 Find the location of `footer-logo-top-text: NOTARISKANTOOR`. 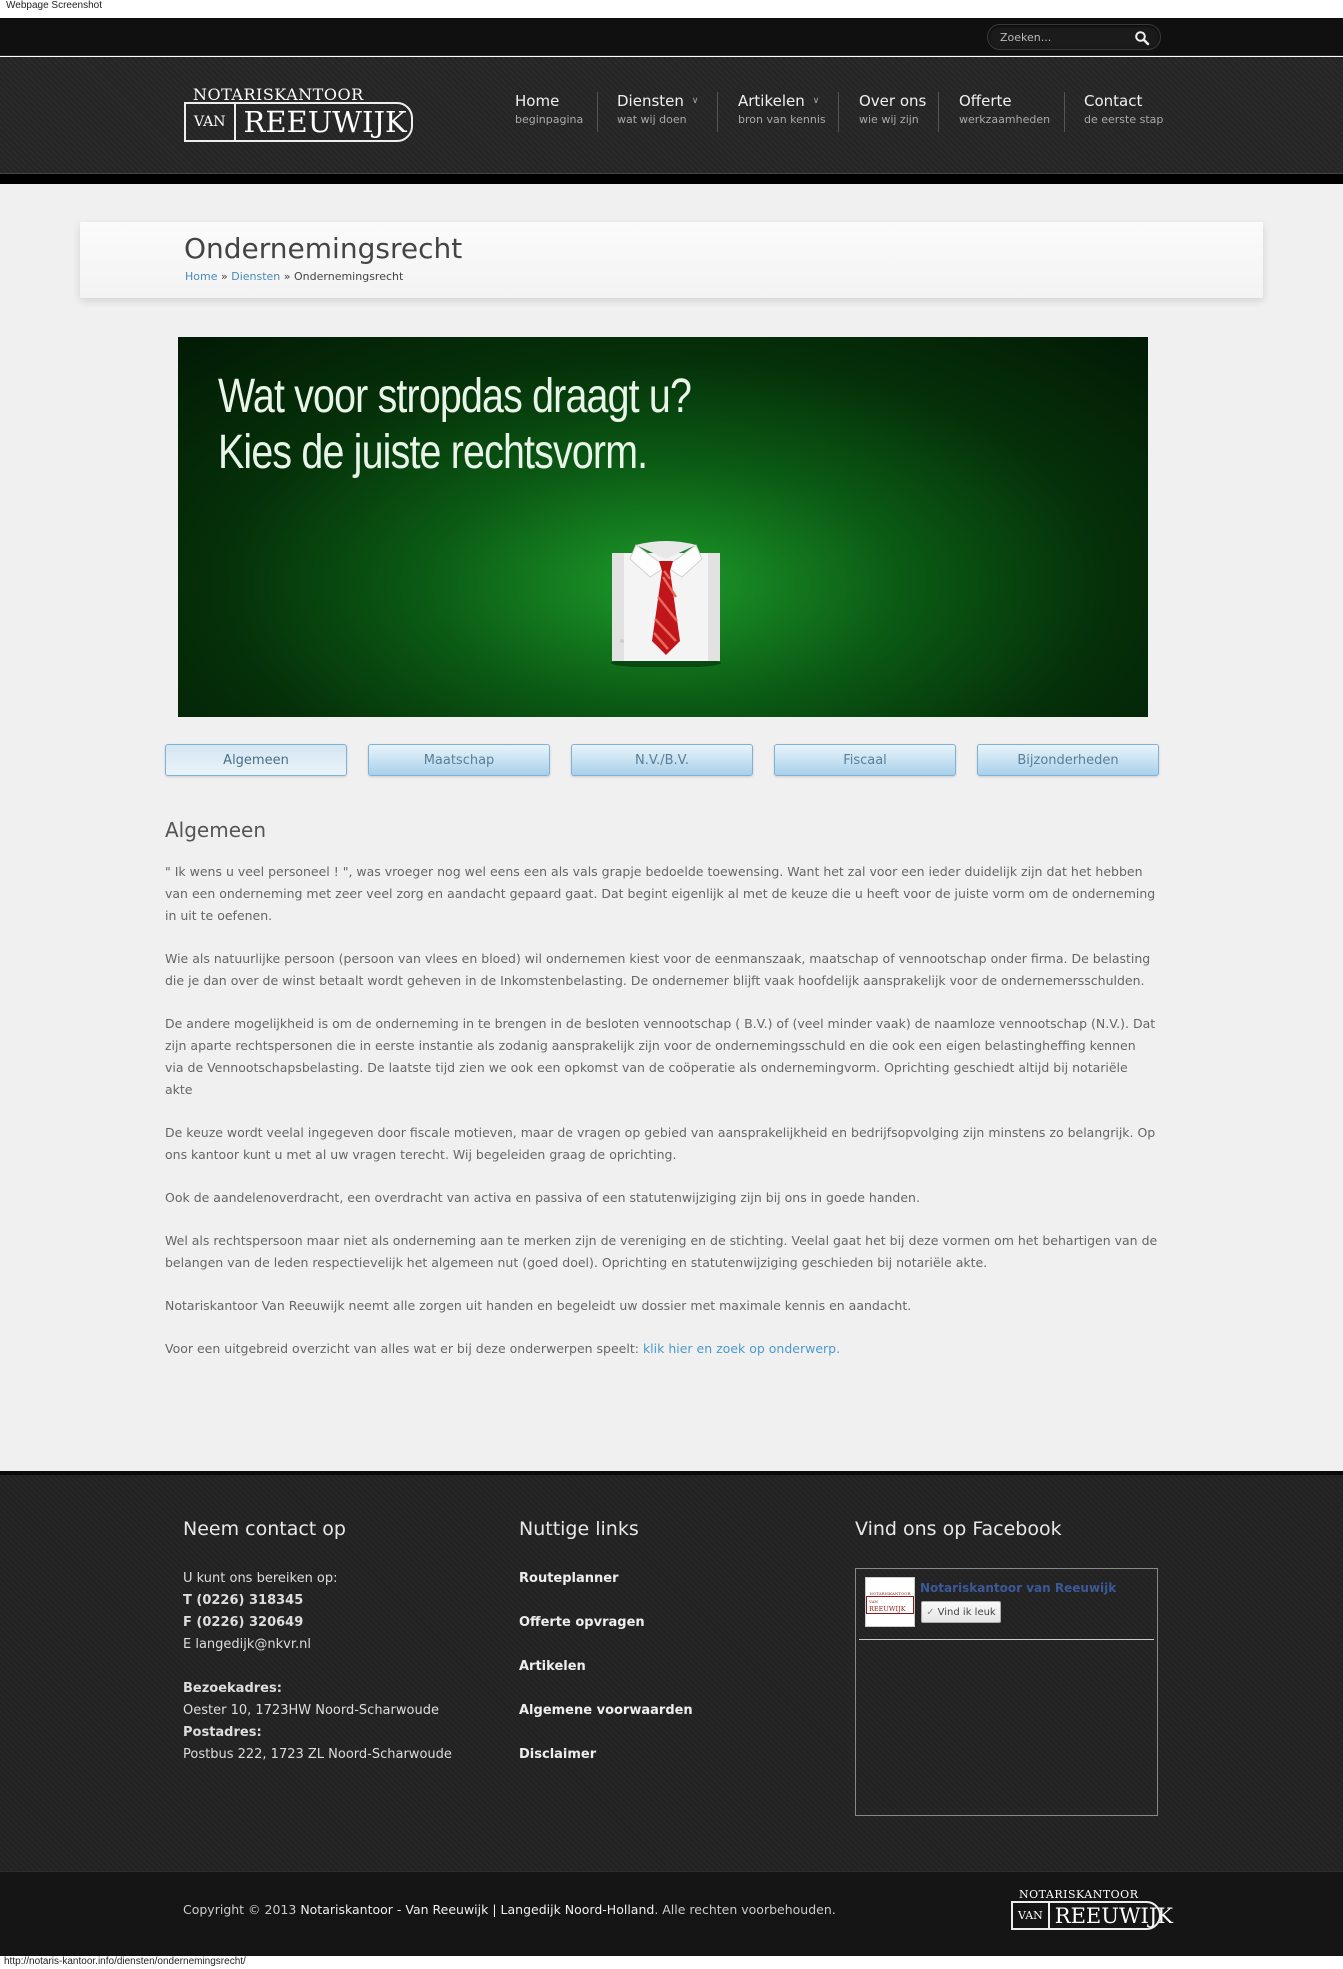

footer-logo-top-text: NOTARISKANTOOR is located at coordinates (1078, 1894).